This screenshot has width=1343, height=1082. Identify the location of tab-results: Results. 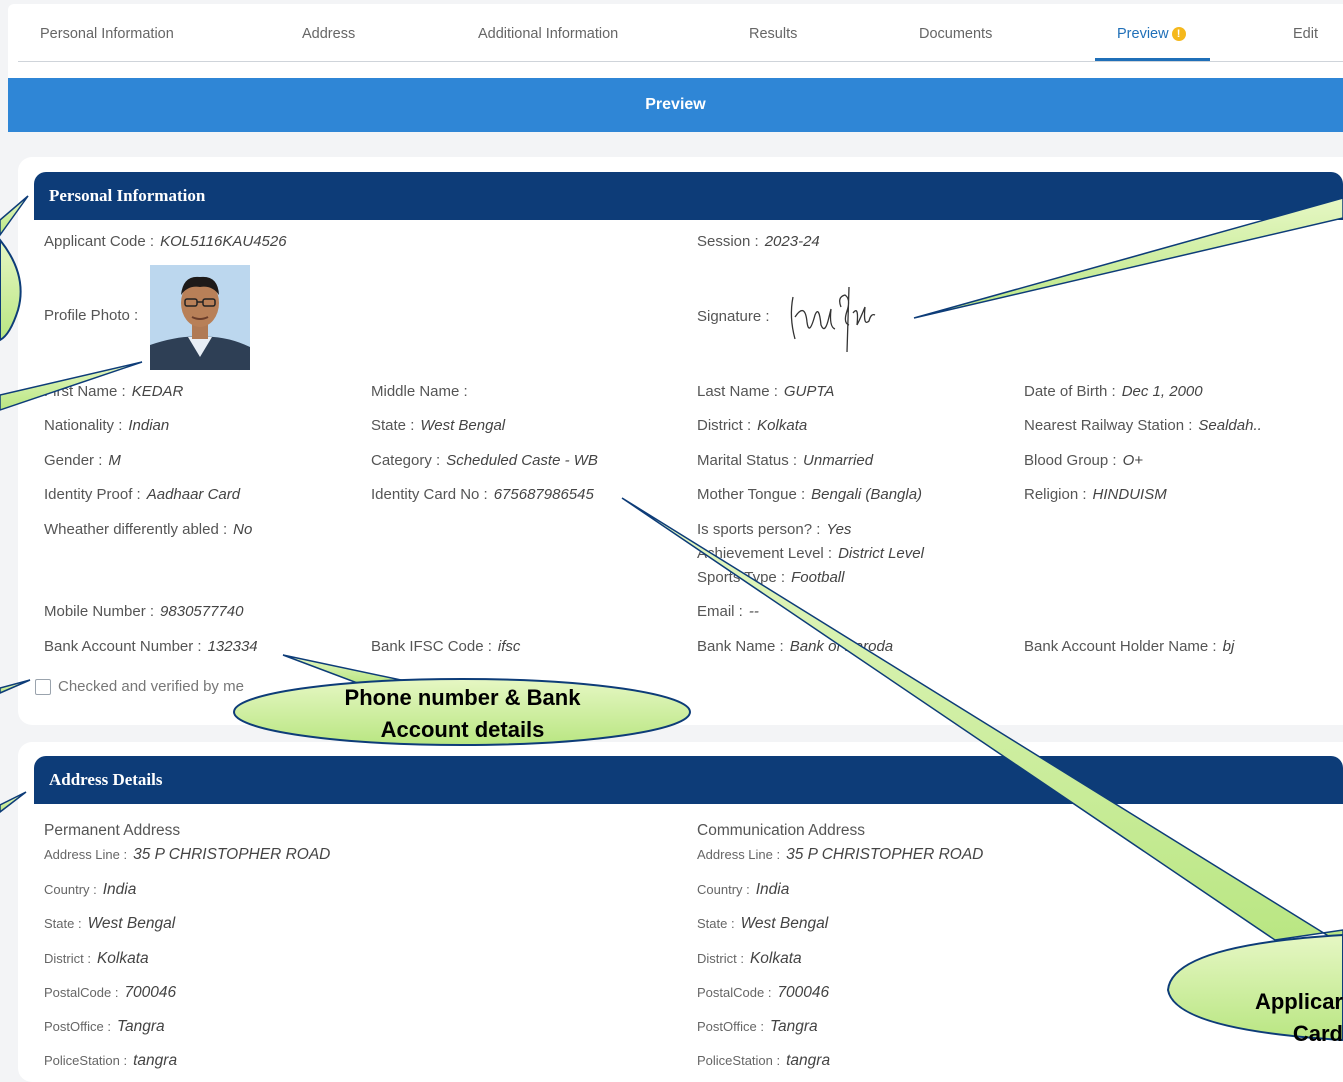
(773, 34).